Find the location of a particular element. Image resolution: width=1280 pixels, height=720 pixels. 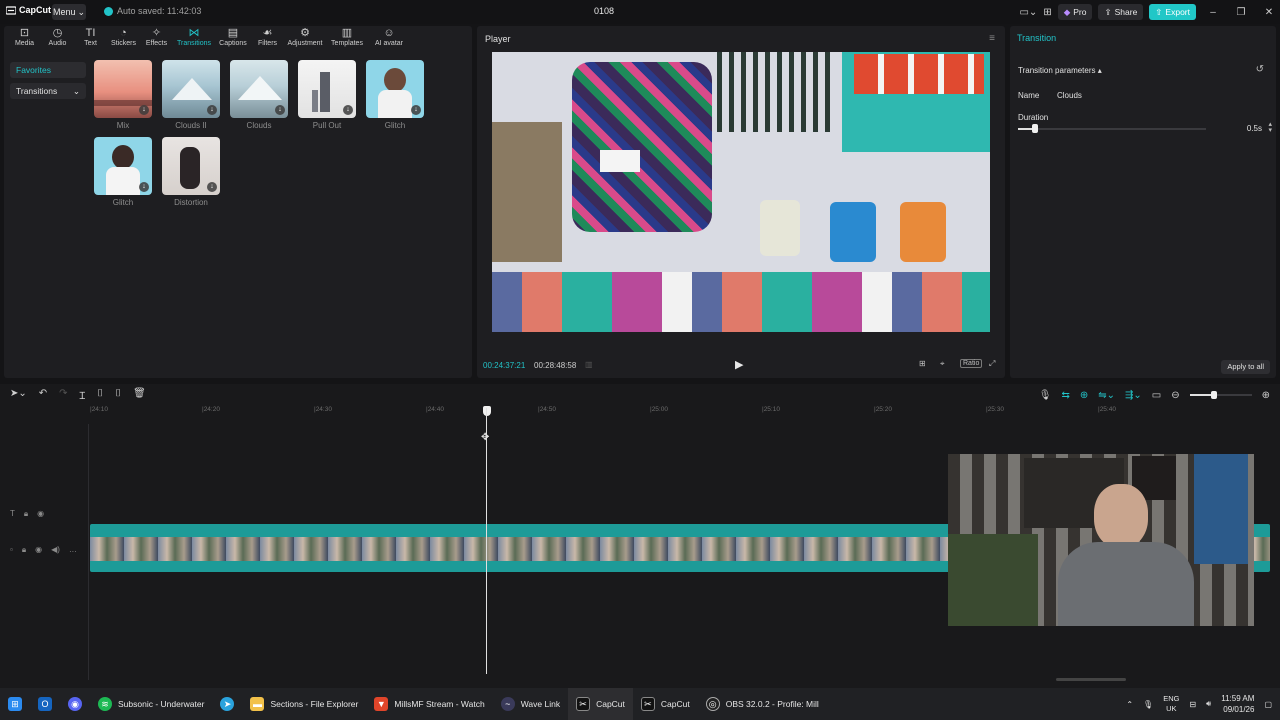

duration-value: 0.5s is located at coordinates (1254, 128).